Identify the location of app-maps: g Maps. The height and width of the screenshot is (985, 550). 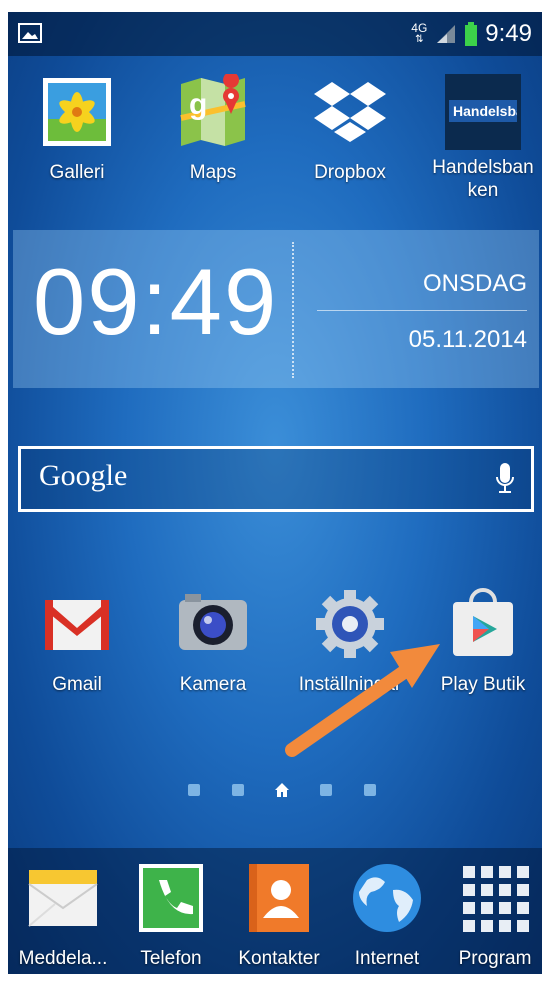
(213, 128).